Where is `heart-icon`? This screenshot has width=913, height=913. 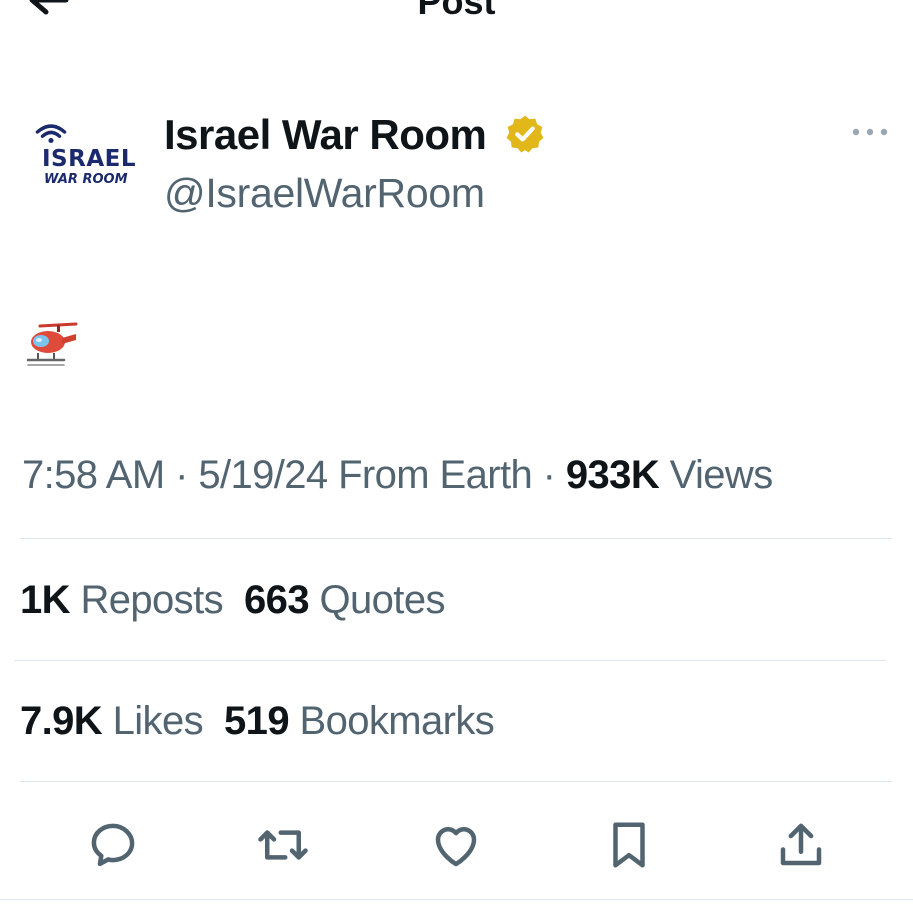
heart-icon is located at coordinates (456, 847).